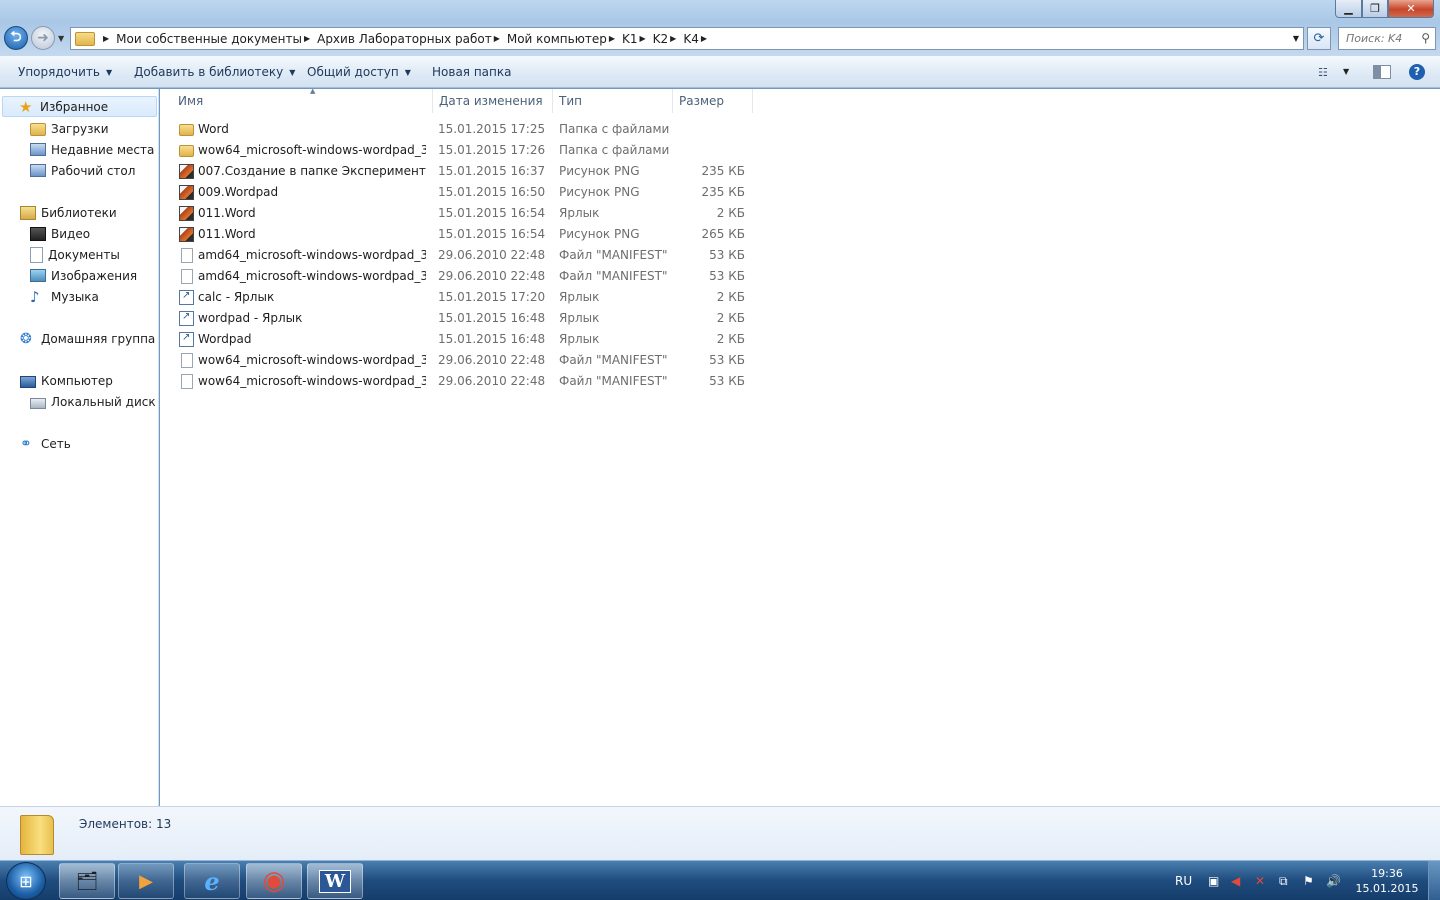 This screenshot has width=1440, height=900. Describe the element at coordinates (1346, 71) in the screenshot. I see `view-chevron-down-icon: ▼` at that location.